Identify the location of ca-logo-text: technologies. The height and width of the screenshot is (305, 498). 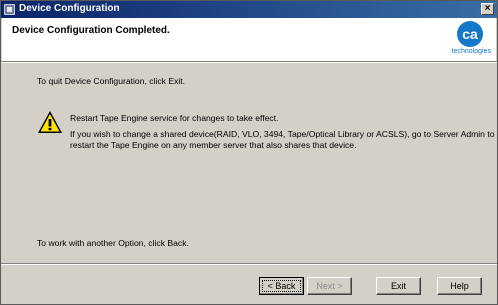
(471, 51).